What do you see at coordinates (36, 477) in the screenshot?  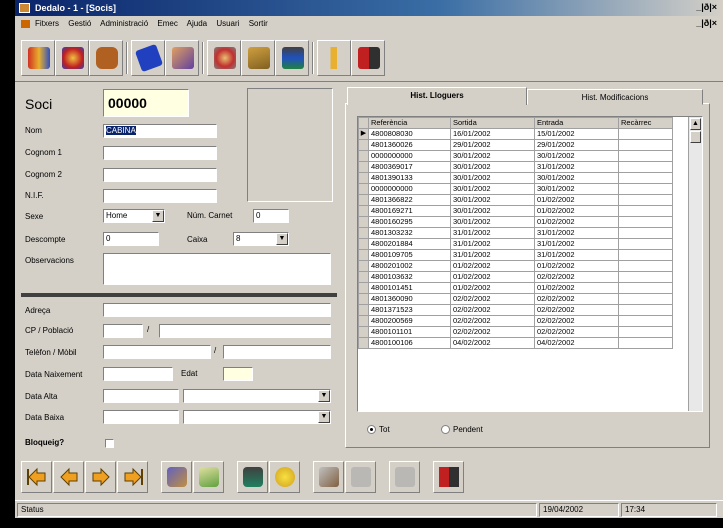 I see `first-record-button` at bounding box center [36, 477].